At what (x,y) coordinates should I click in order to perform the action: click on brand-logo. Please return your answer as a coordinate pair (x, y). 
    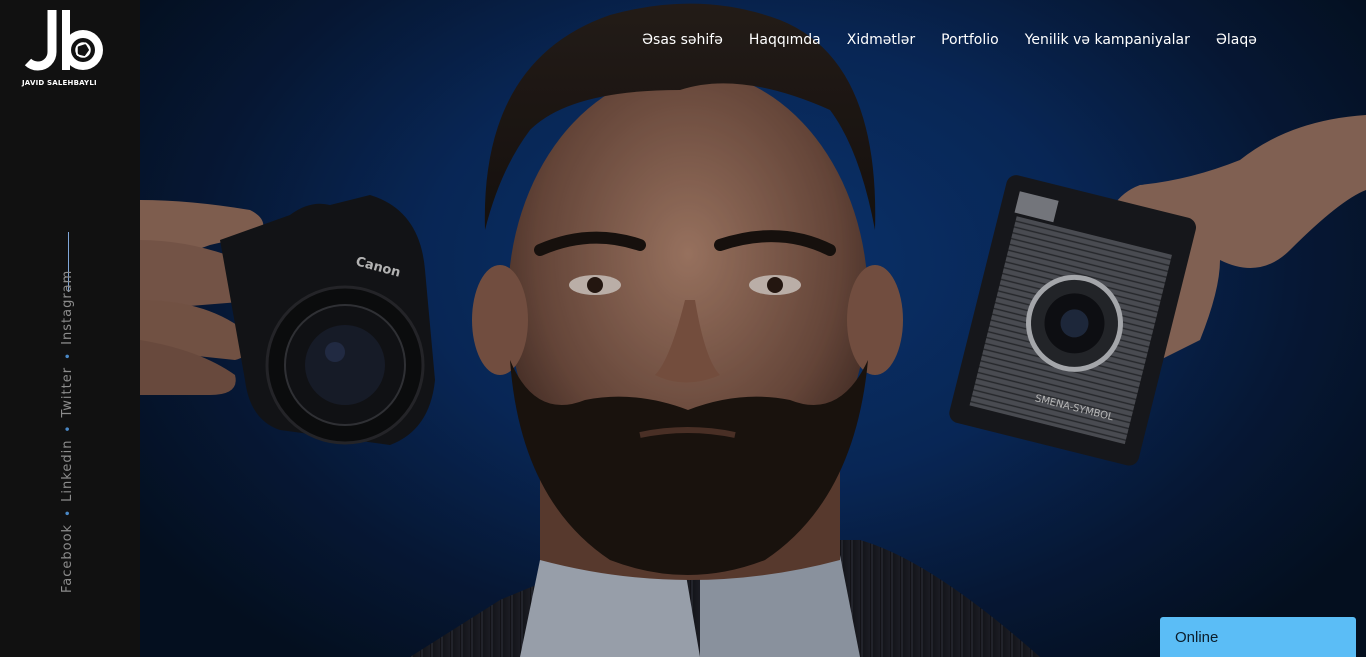
    Looking at the image, I should click on (63, 49).